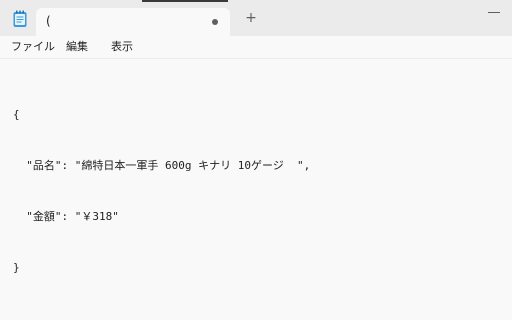 The width and height of the screenshot is (512, 320). Describe the element at coordinates (16, 267) in the screenshot. I see `editor-line: }` at that location.